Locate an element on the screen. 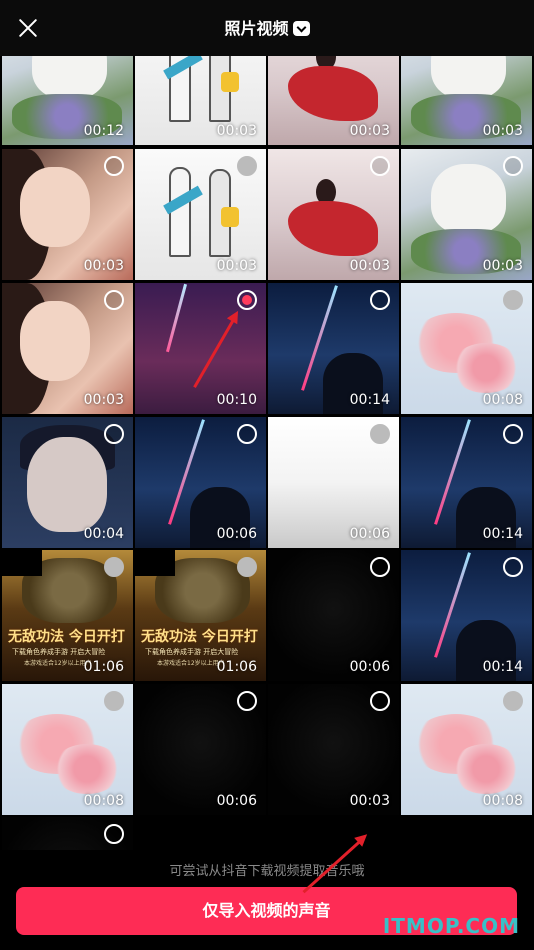 The image size is (534, 950). media-tile: 00:12 is located at coordinates (67, 100).